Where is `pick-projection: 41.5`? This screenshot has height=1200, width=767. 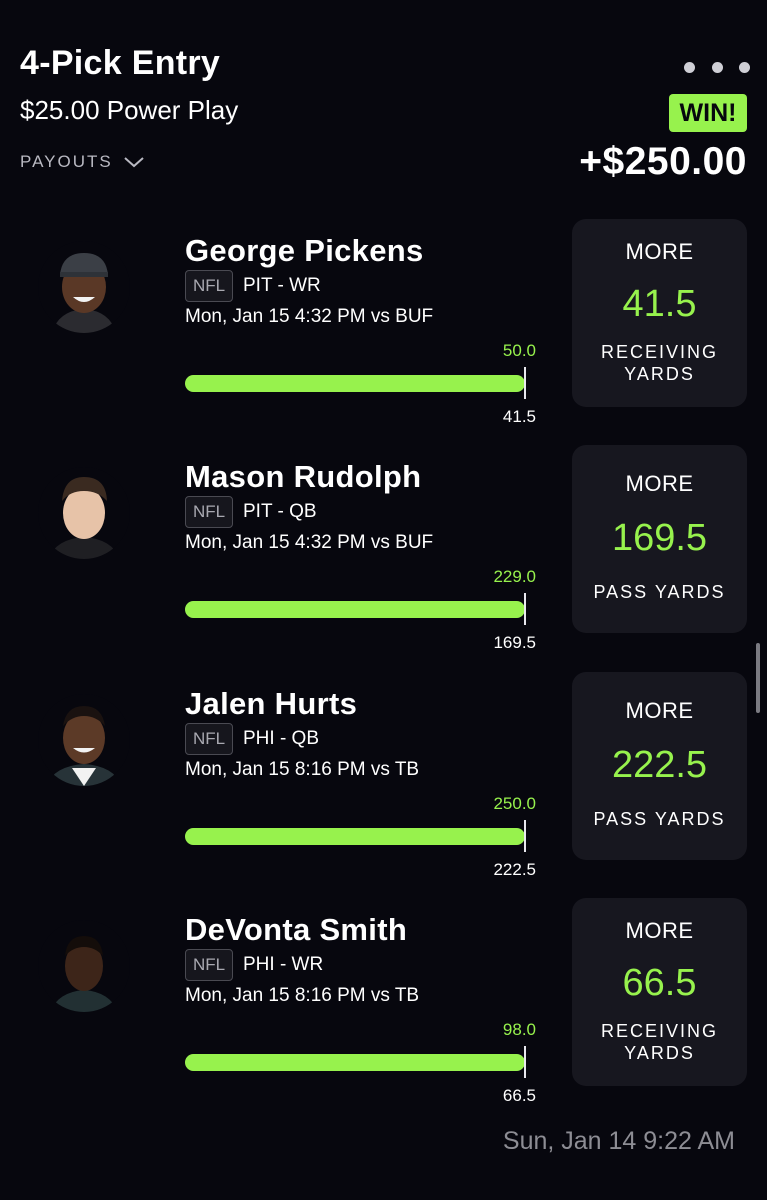
pick-projection: 41.5 is located at coordinates (659, 304).